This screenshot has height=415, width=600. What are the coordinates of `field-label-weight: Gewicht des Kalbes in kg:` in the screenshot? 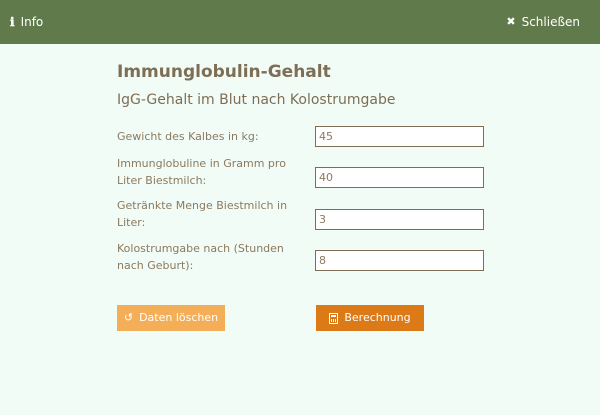 It's located at (188, 136).